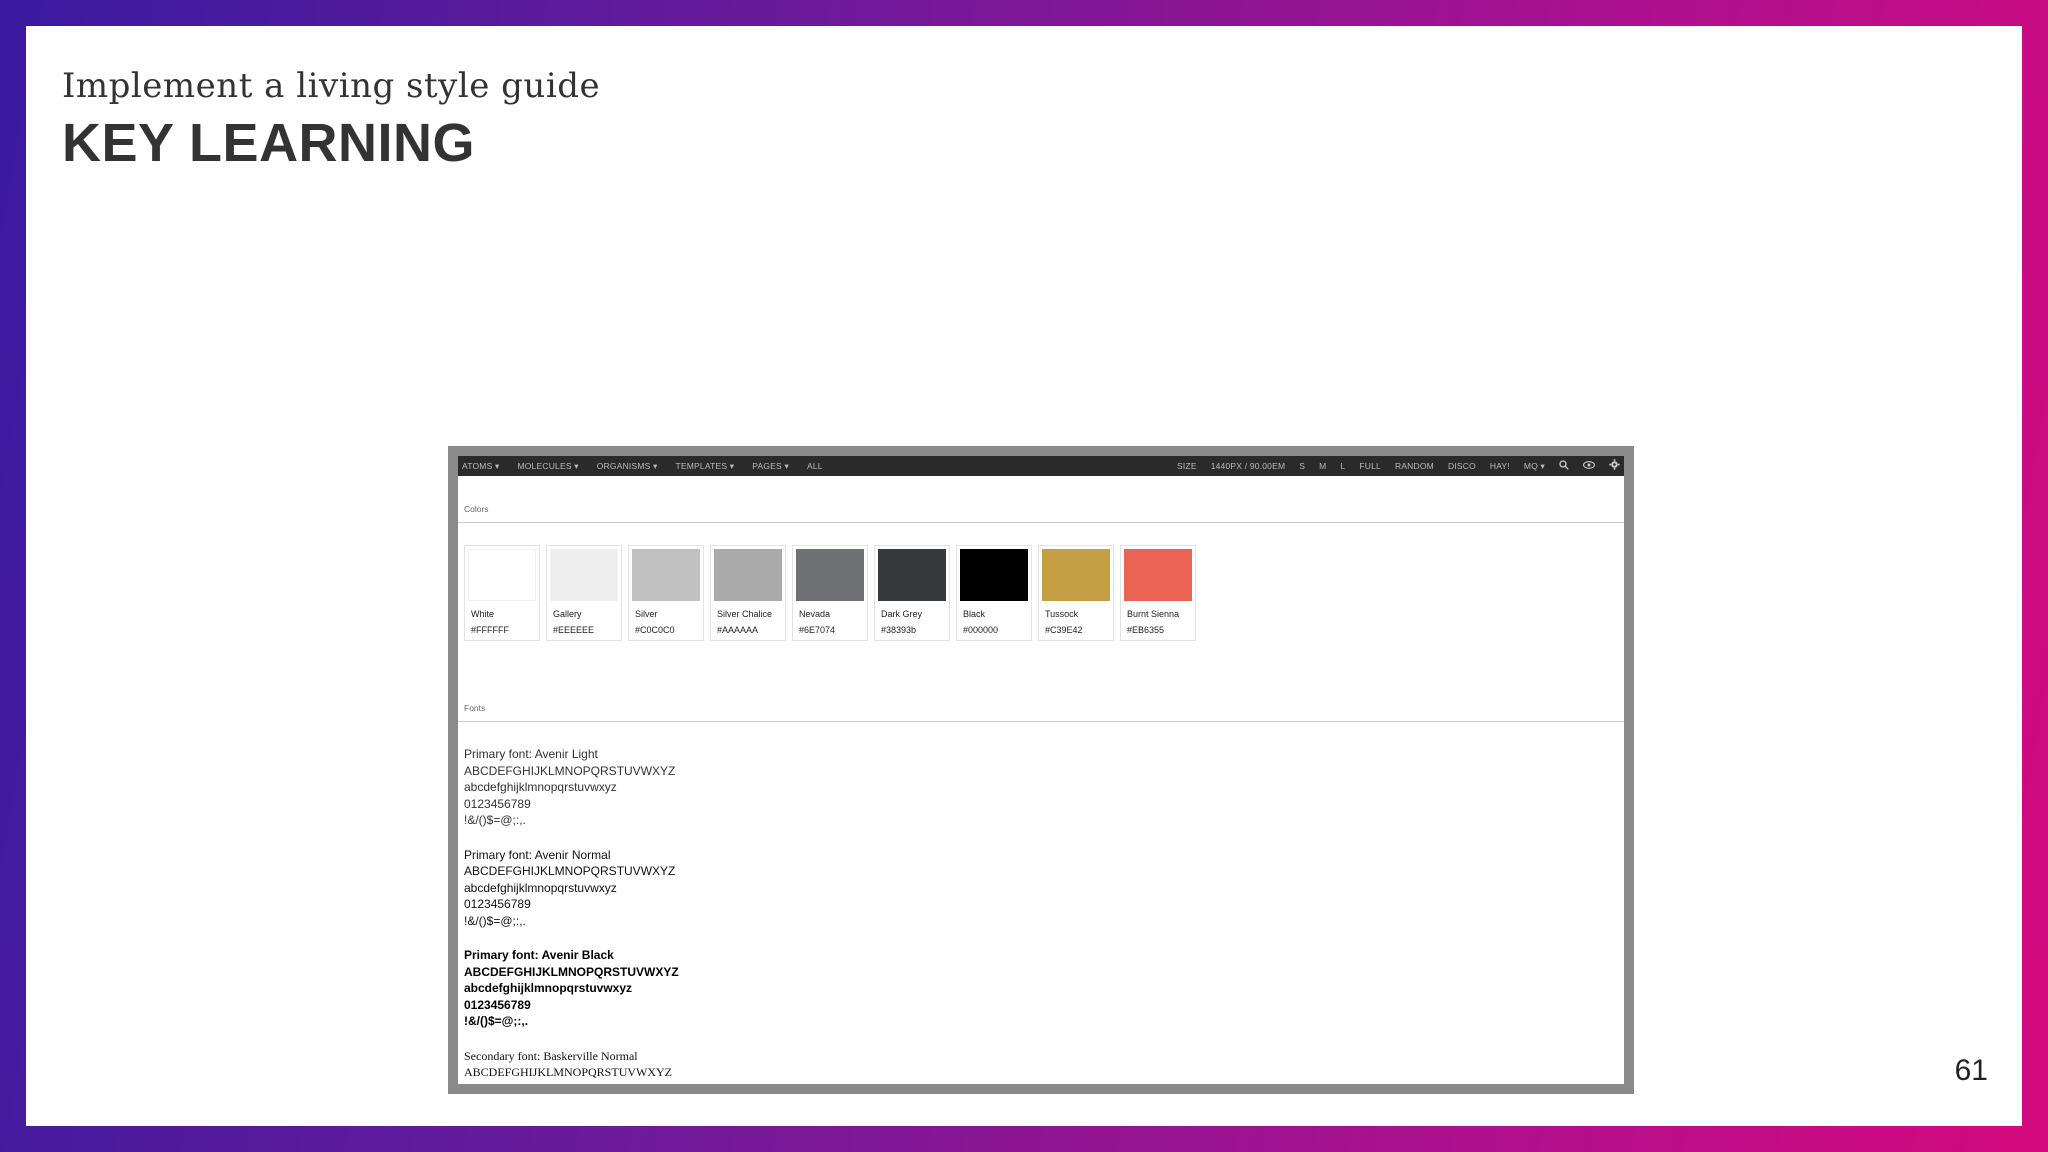  Describe the element at coordinates (646, 614) in the screenshot. I see `swatch-name: Silver` at that location.